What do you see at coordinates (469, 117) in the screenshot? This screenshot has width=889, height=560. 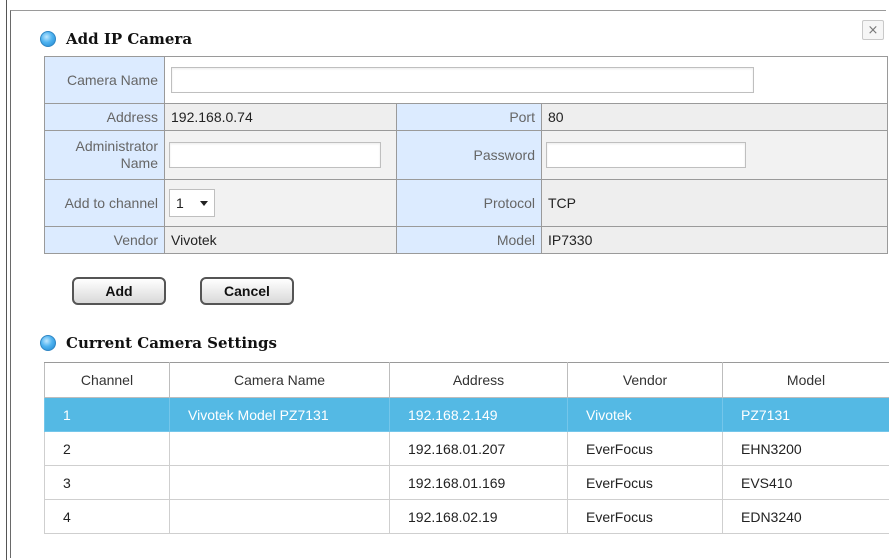 I see `port-label: Port` at bounding box center [469, 117].